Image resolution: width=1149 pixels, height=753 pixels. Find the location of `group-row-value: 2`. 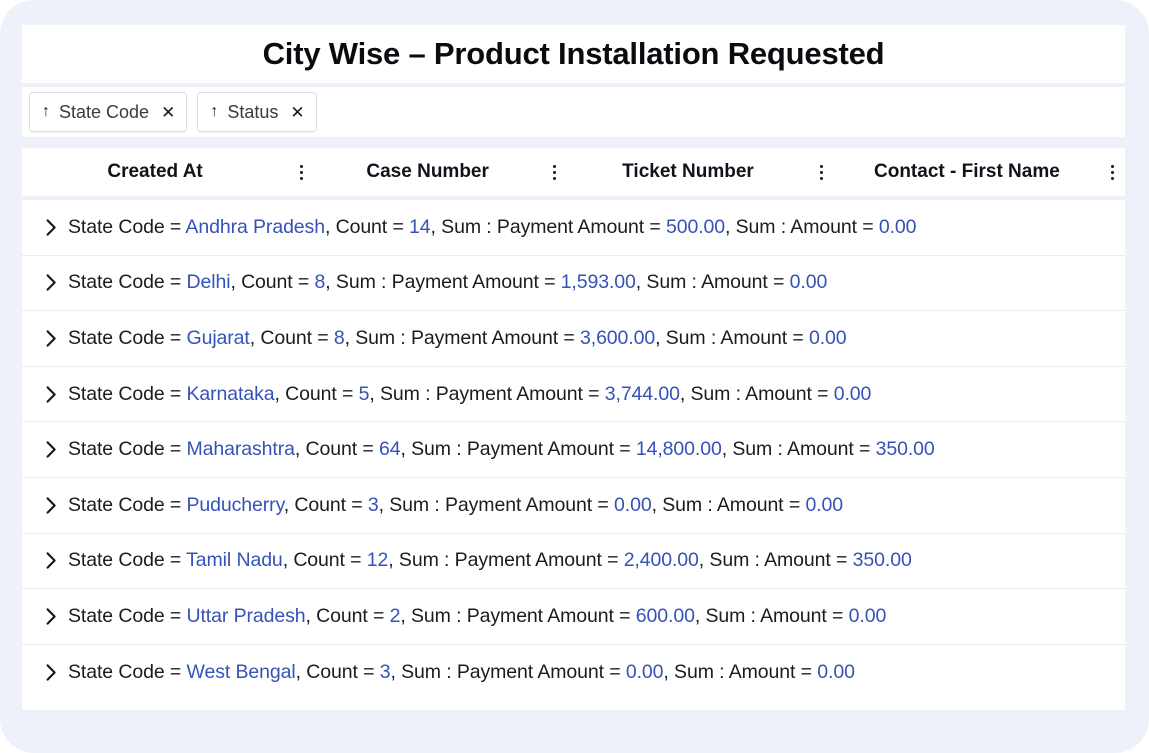

group-row-value: 2 is located at coordinates (395, 615).